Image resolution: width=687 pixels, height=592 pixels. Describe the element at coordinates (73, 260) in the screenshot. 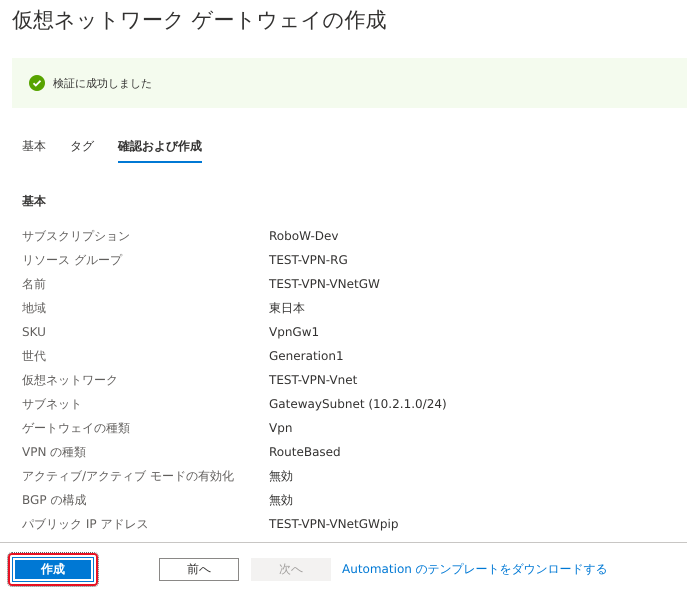

I see `field-label: リソース グループ` at that location.